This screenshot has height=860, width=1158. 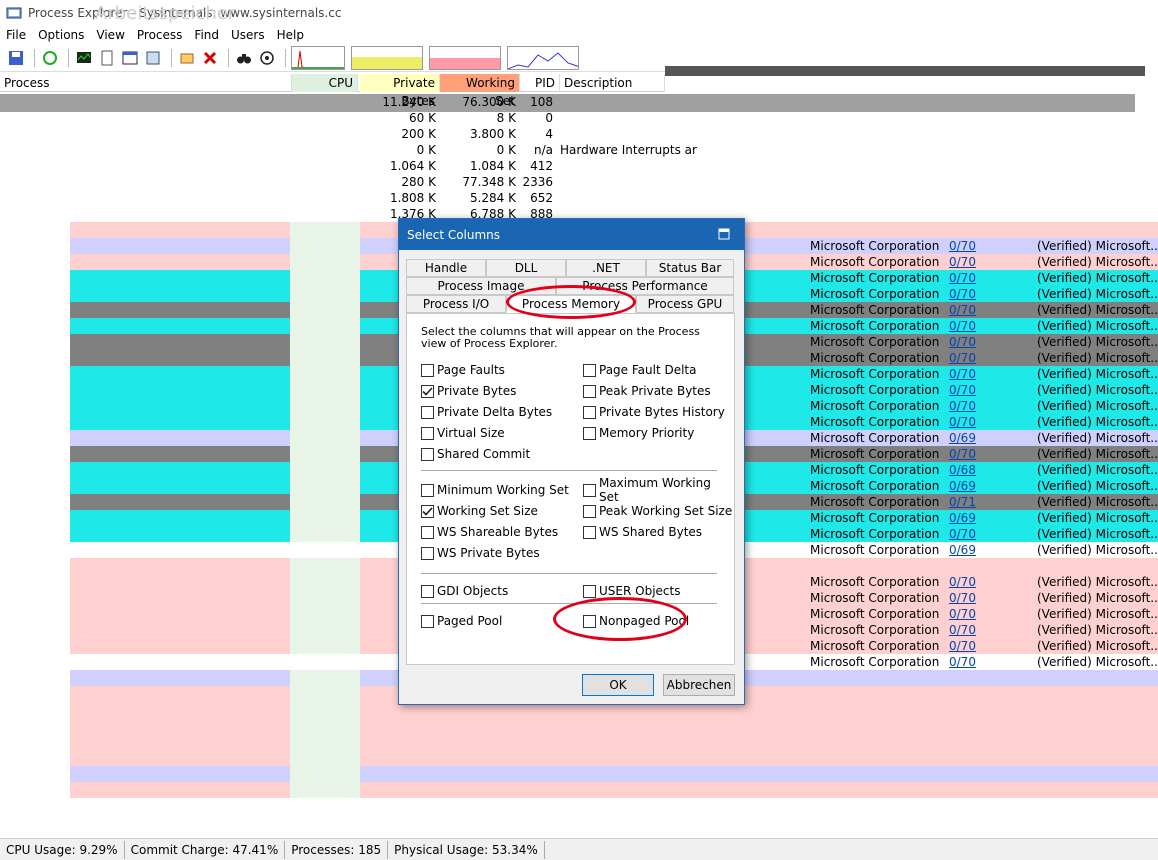 What do you see at coordinates (642, 532) in the screenshot?
I see `checkbox-ws-shared-bytes: WS Shared Bytes` at bounding box center [642, 532].